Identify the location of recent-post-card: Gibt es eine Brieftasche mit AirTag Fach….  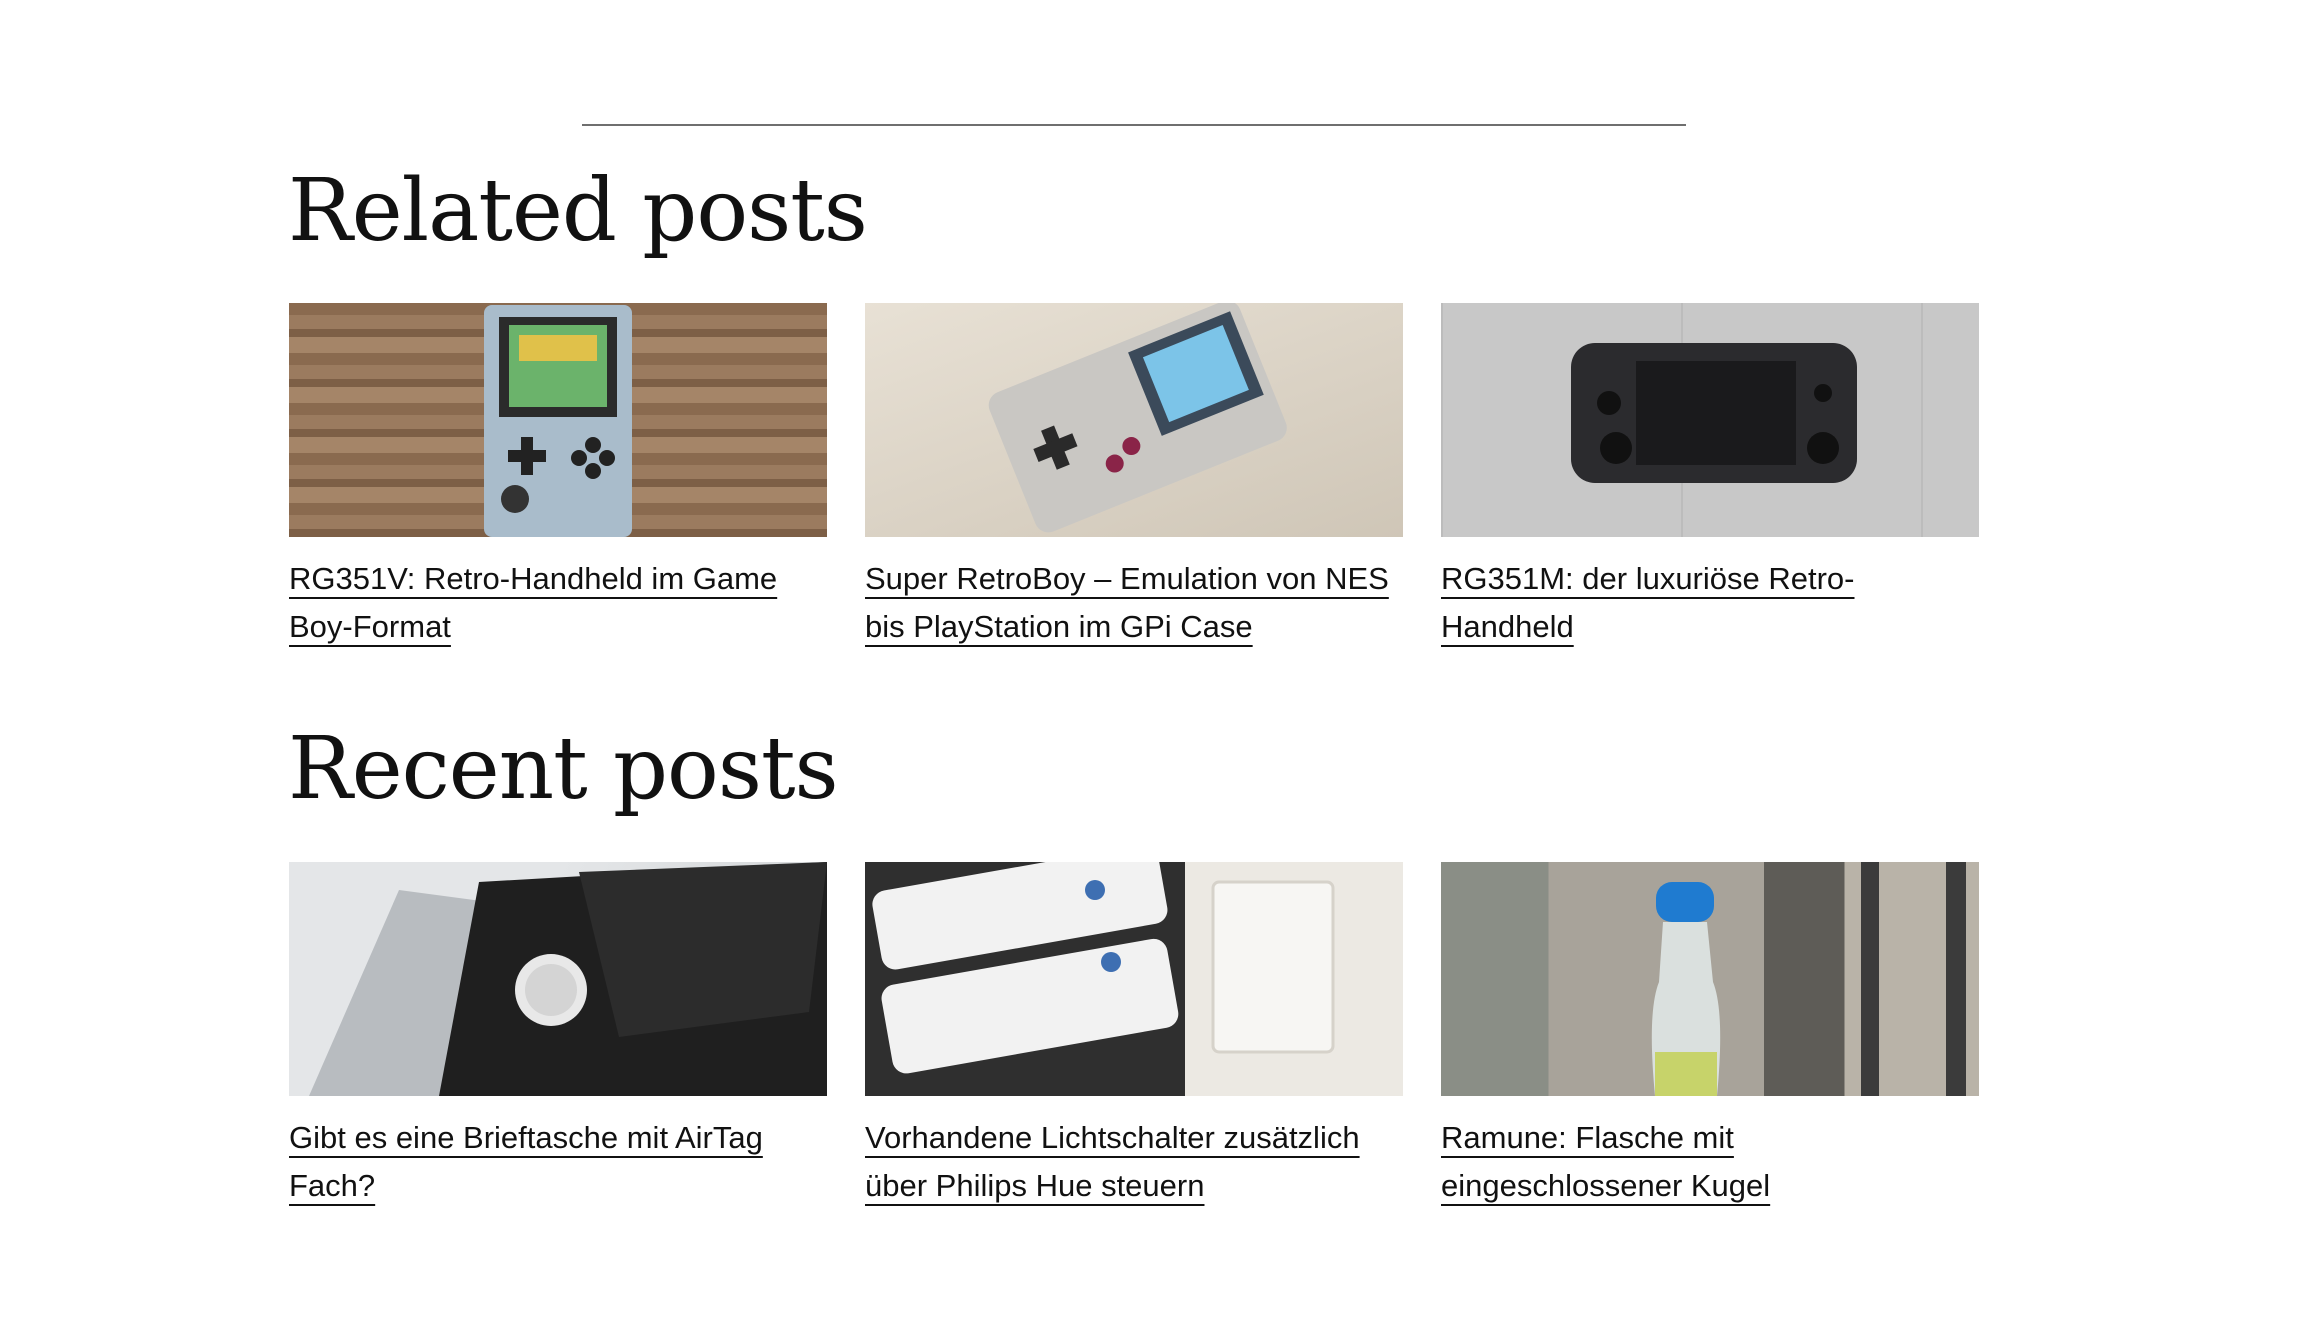
(558, 1036).